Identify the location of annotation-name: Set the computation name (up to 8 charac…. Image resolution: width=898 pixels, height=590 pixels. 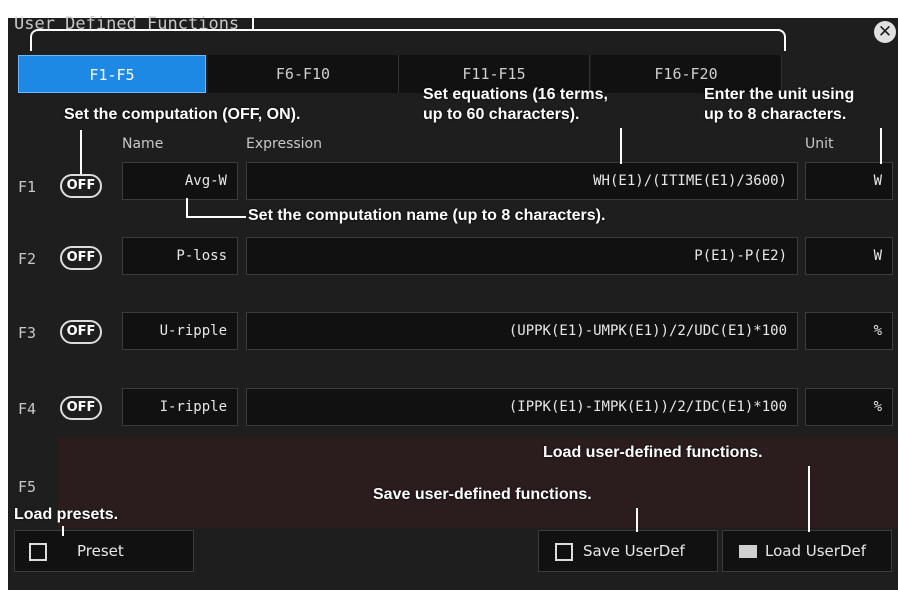
(427, 215).